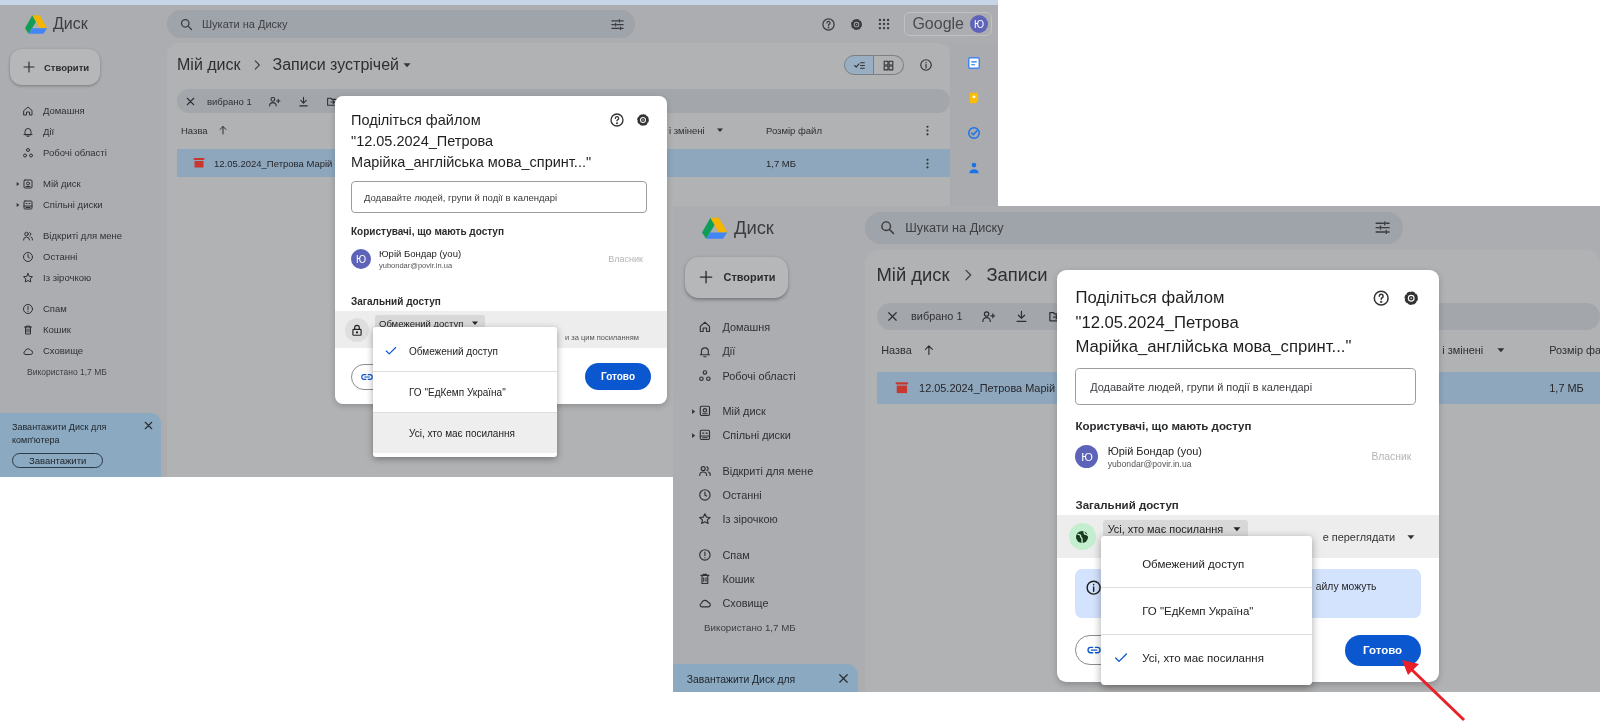 The height and width of the screenshot is (724, 1600). Describe the element at coordinates (1206, 610) in the screenshot. I see `menu-item: ГО "ЕдКемп Україна"` at that location.